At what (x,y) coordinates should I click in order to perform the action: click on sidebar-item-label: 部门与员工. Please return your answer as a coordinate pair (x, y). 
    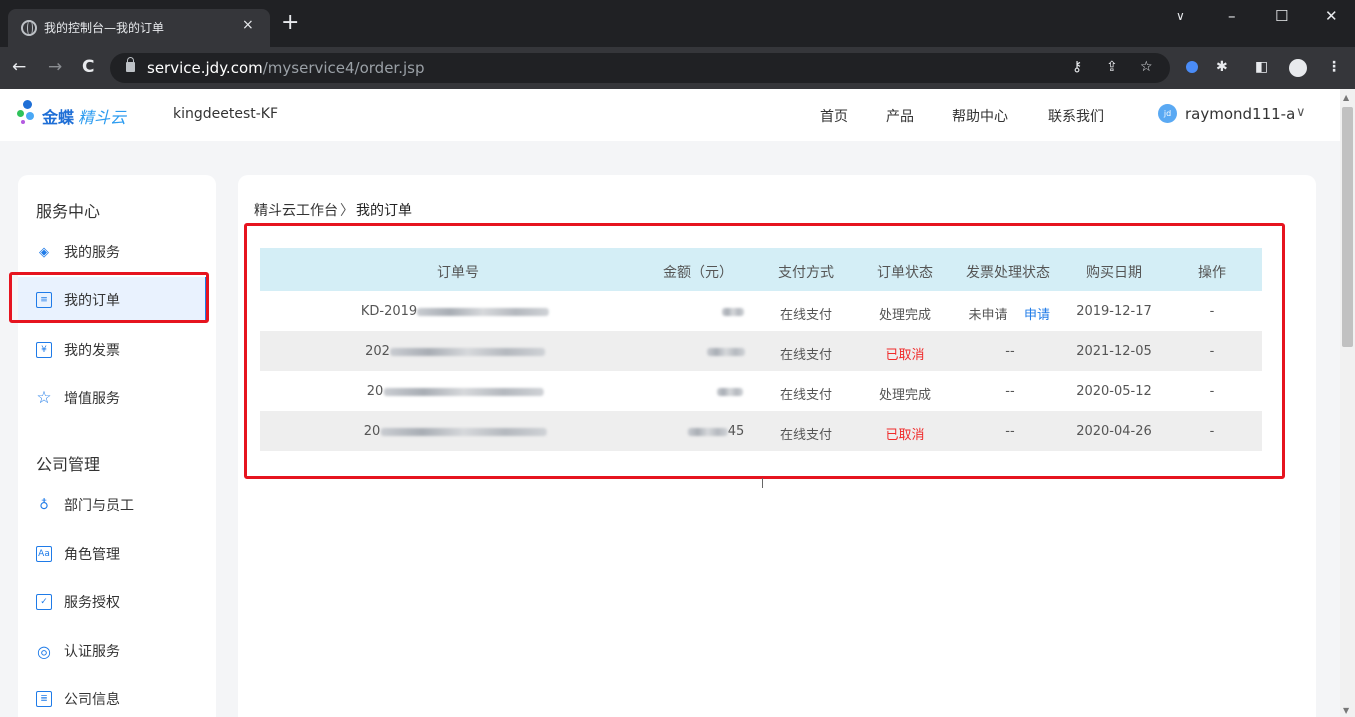
    Looking at the image, I should click on (99, 506).